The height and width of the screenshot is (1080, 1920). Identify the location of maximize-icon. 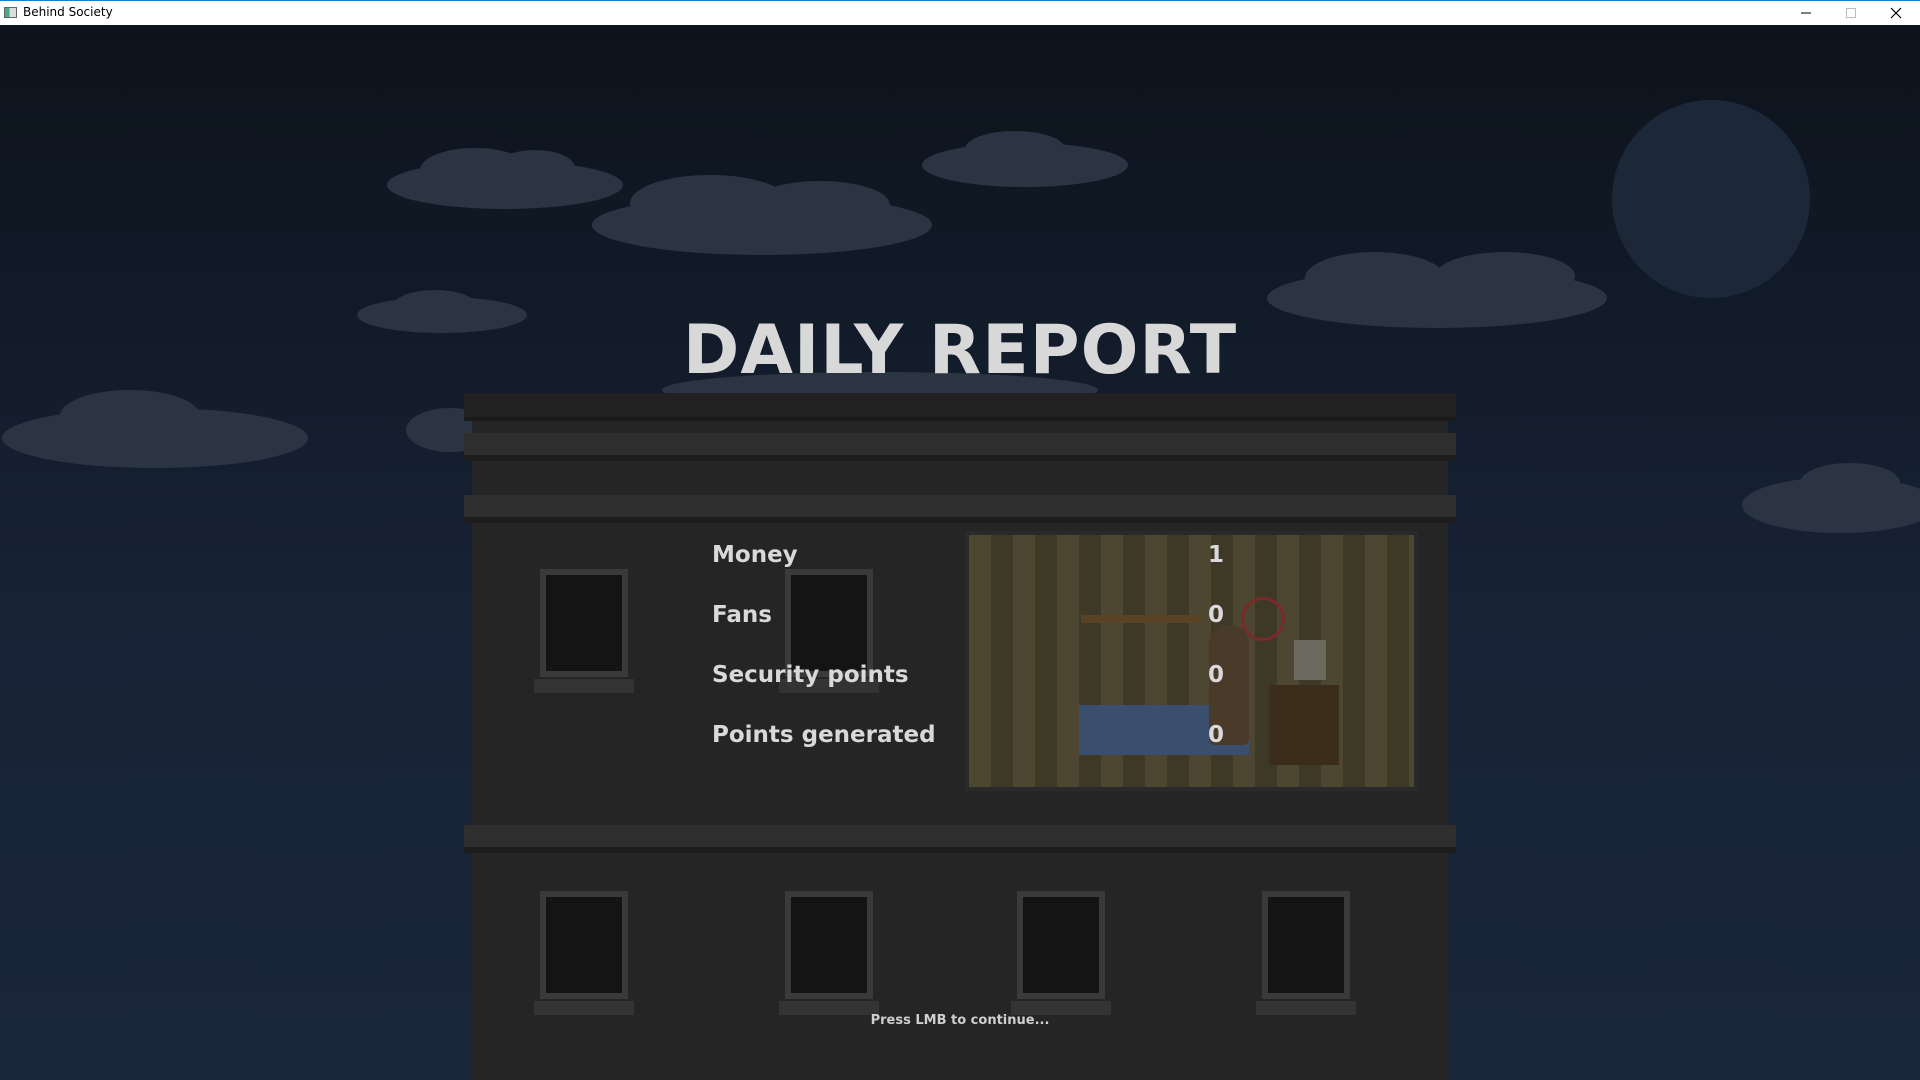
(1850, 13).